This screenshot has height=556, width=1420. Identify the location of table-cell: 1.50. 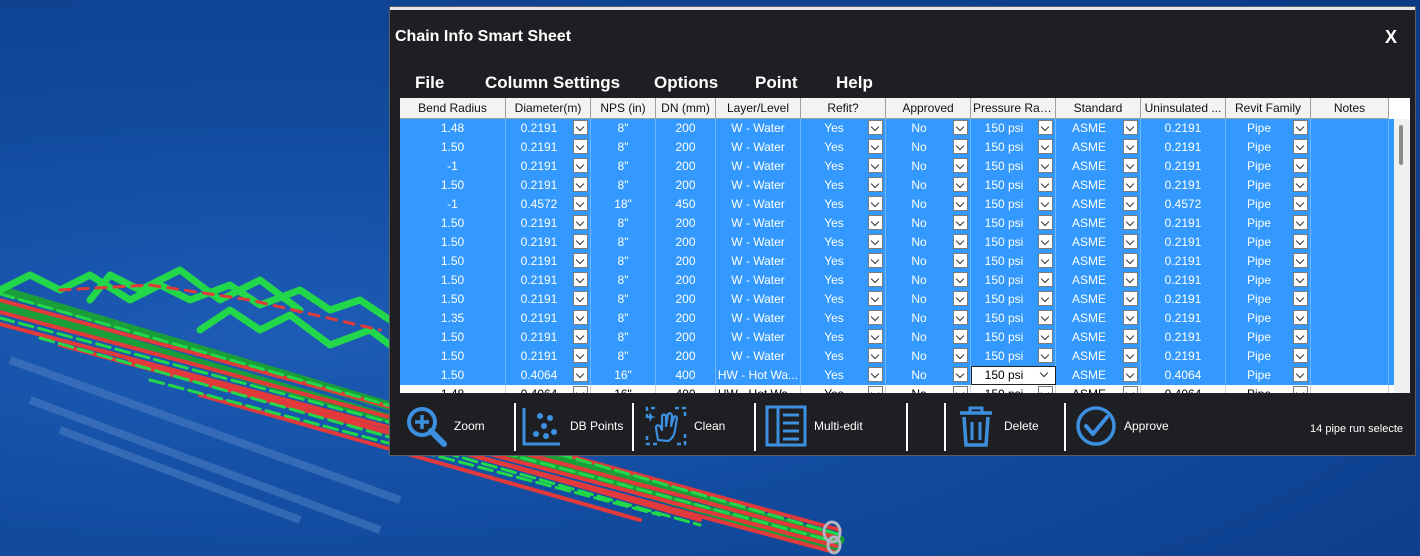
(453, 185).